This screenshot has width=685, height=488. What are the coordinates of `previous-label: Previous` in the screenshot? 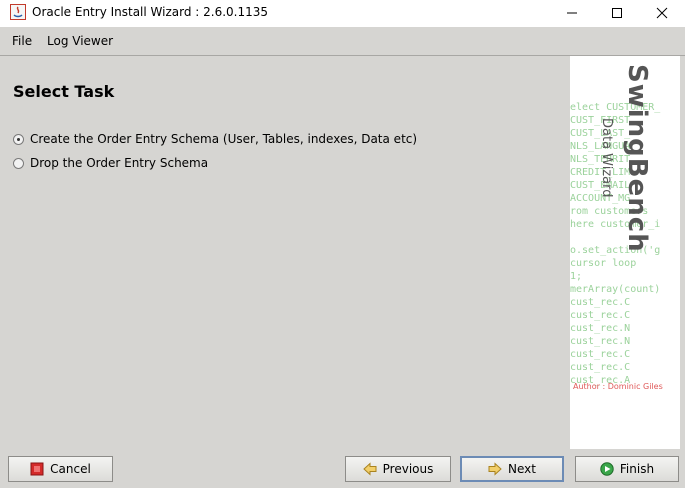 It's located at (408, 469).